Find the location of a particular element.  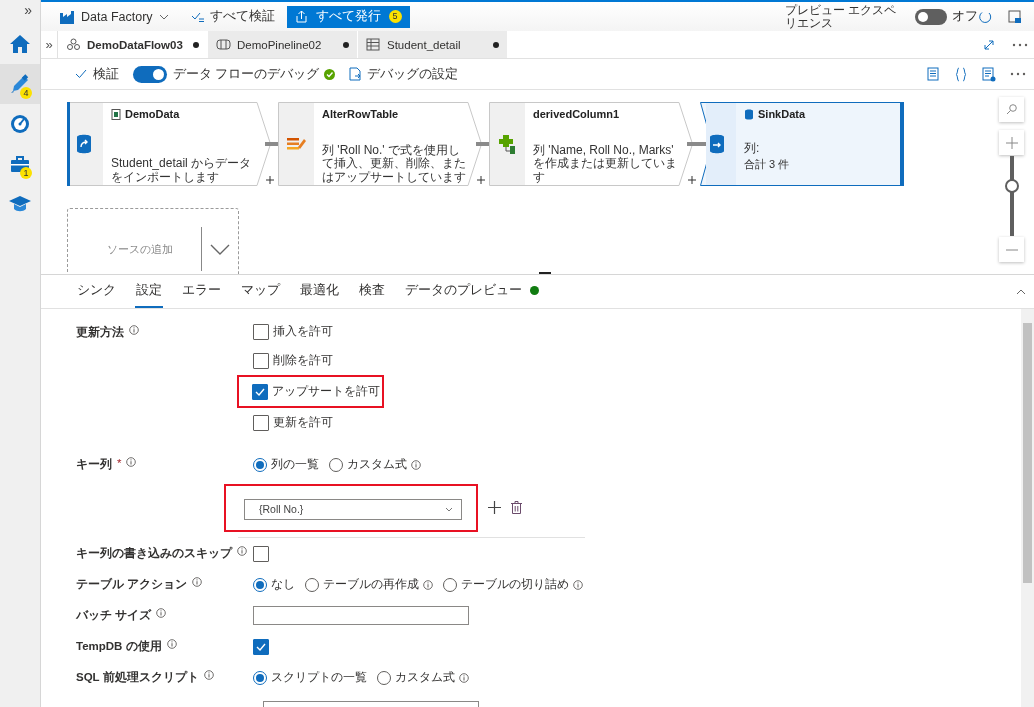

home-icon is located at coordinates (20, 44).